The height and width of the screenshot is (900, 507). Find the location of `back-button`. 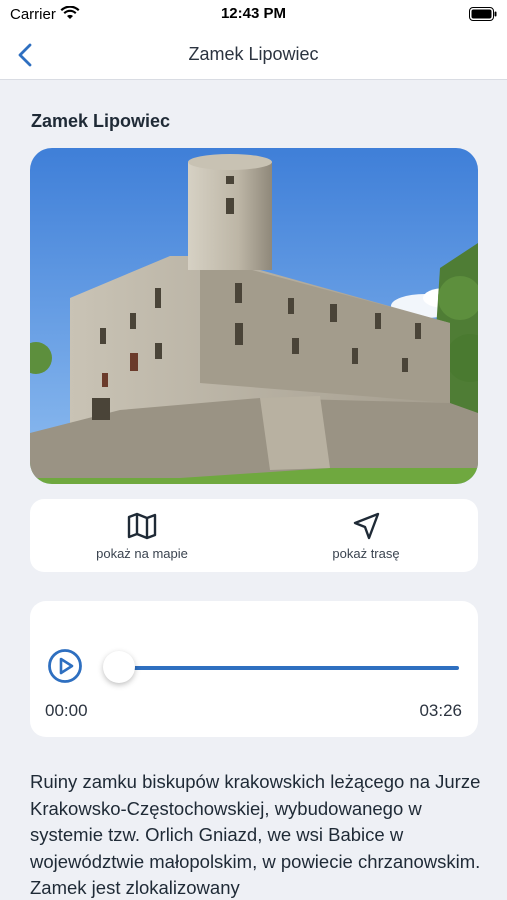

back-button is located at coordinates (25, 55).